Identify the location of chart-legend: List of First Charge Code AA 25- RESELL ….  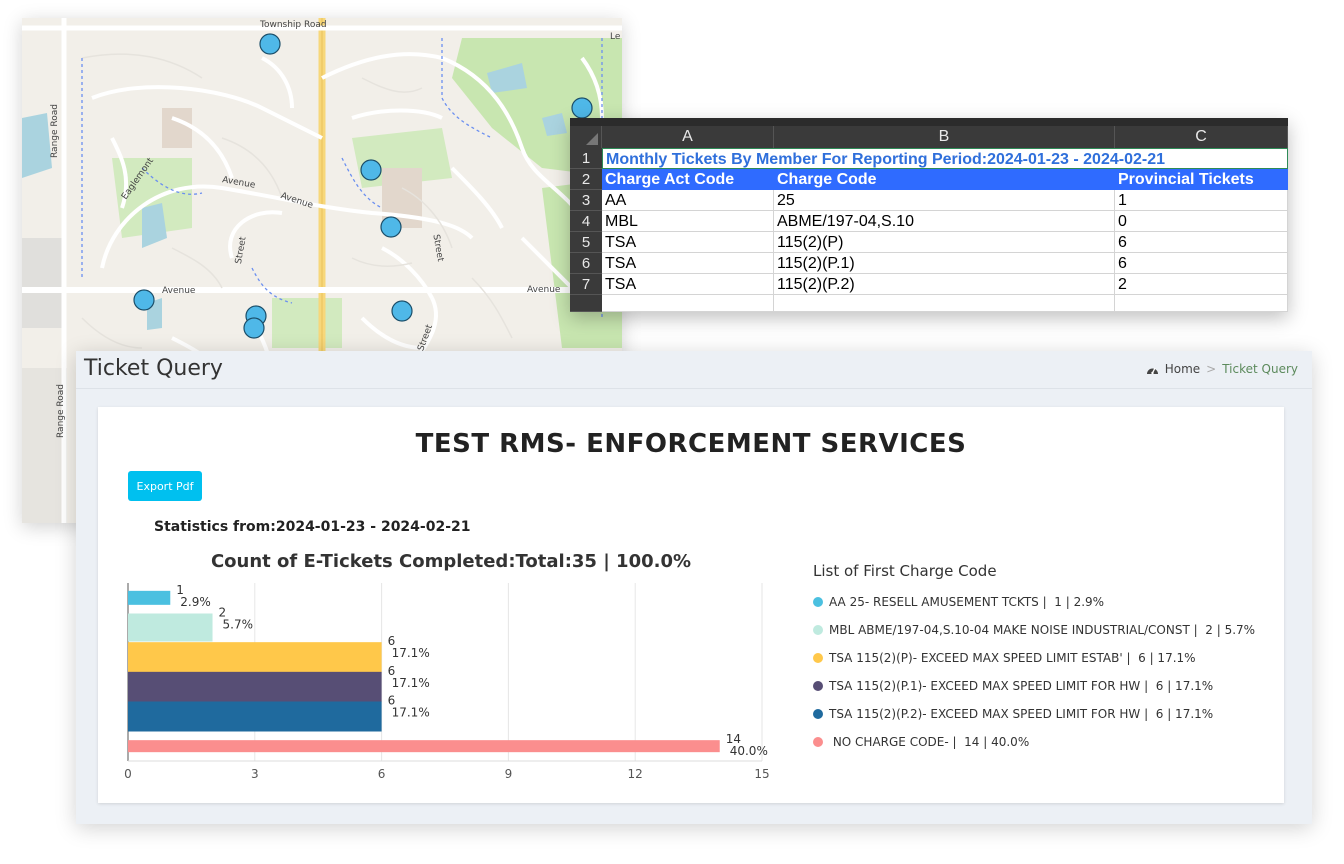
(1034, 659).